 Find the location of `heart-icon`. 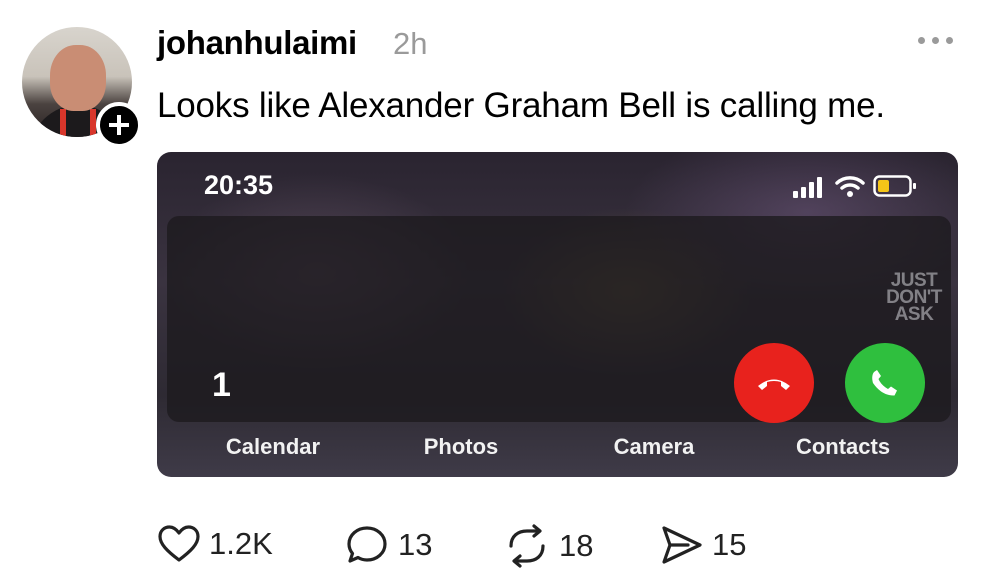

heart-icon is located at coordinates (179, 543).